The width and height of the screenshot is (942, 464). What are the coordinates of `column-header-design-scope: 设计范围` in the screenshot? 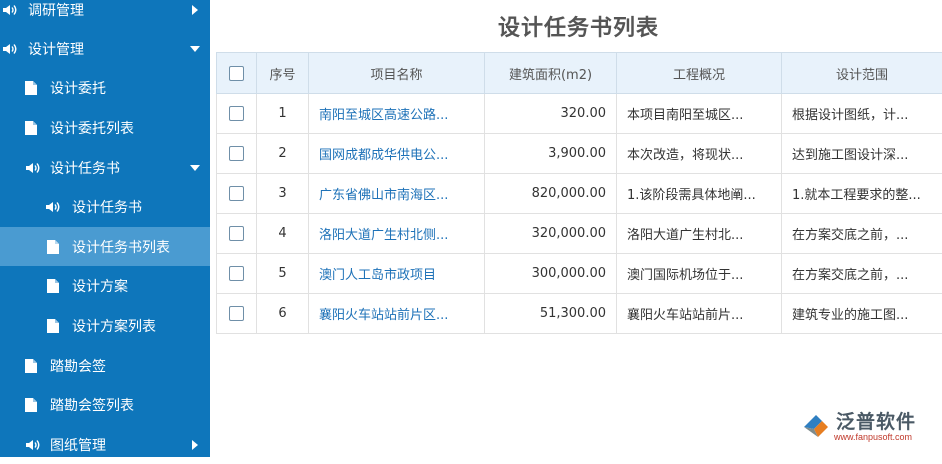 It's located at (862, 73).